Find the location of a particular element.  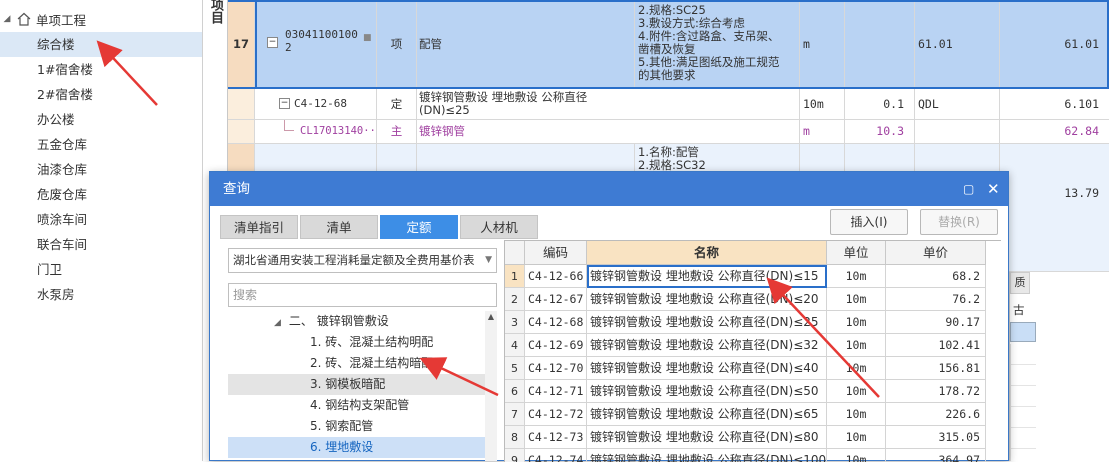

close-icon: ✕ is located at coordinates (993, 189).